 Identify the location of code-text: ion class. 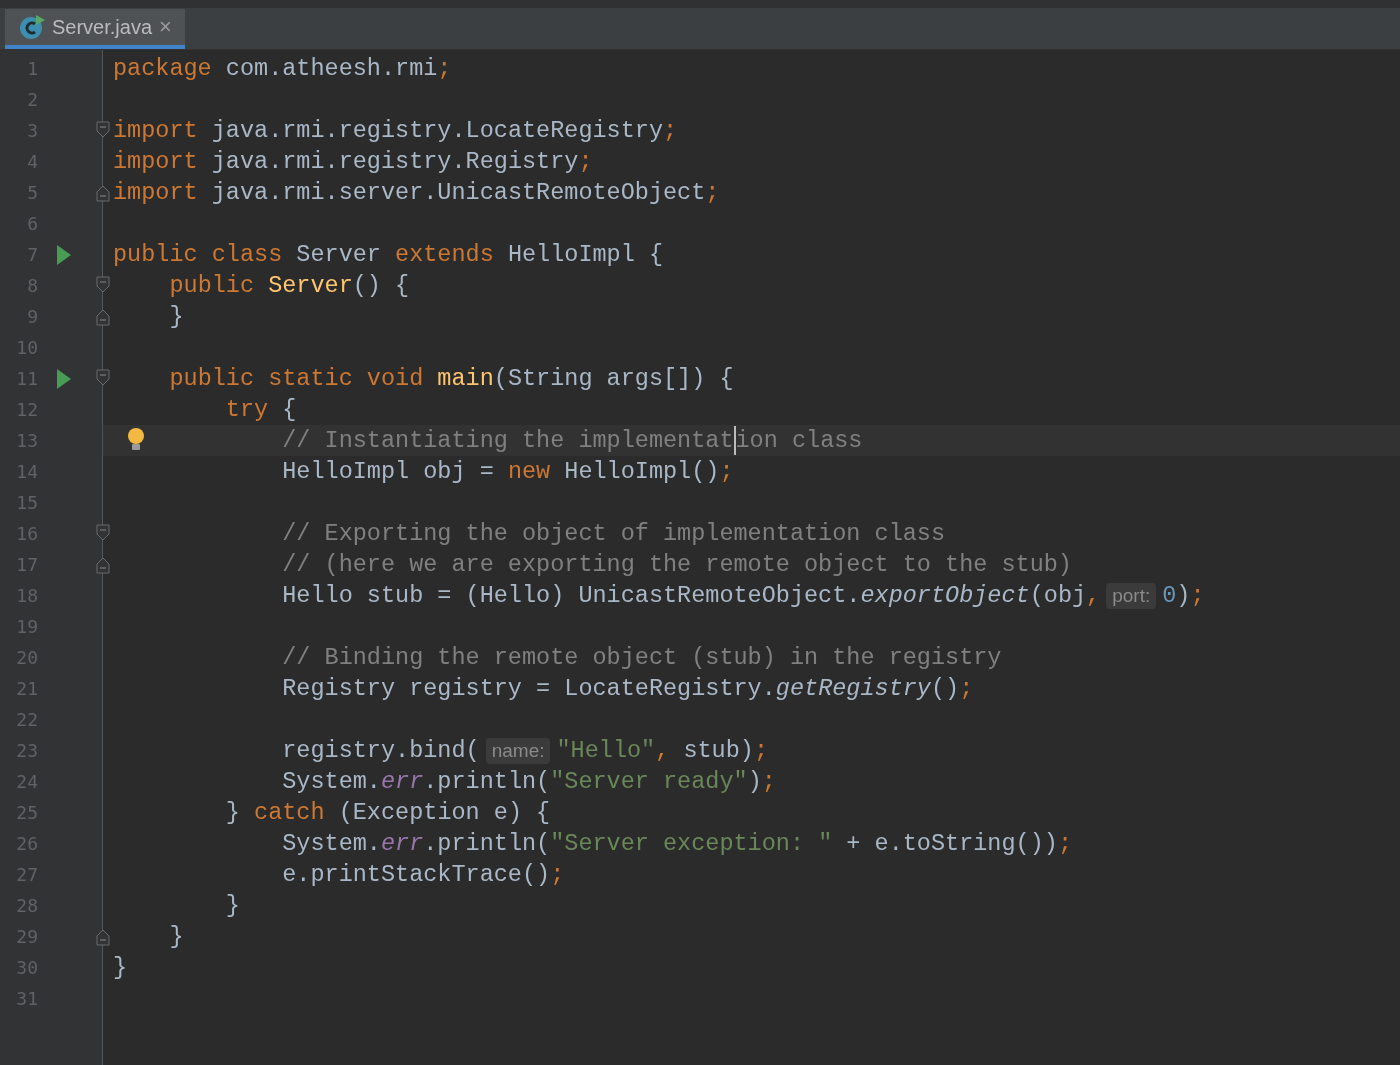
(799, 440).